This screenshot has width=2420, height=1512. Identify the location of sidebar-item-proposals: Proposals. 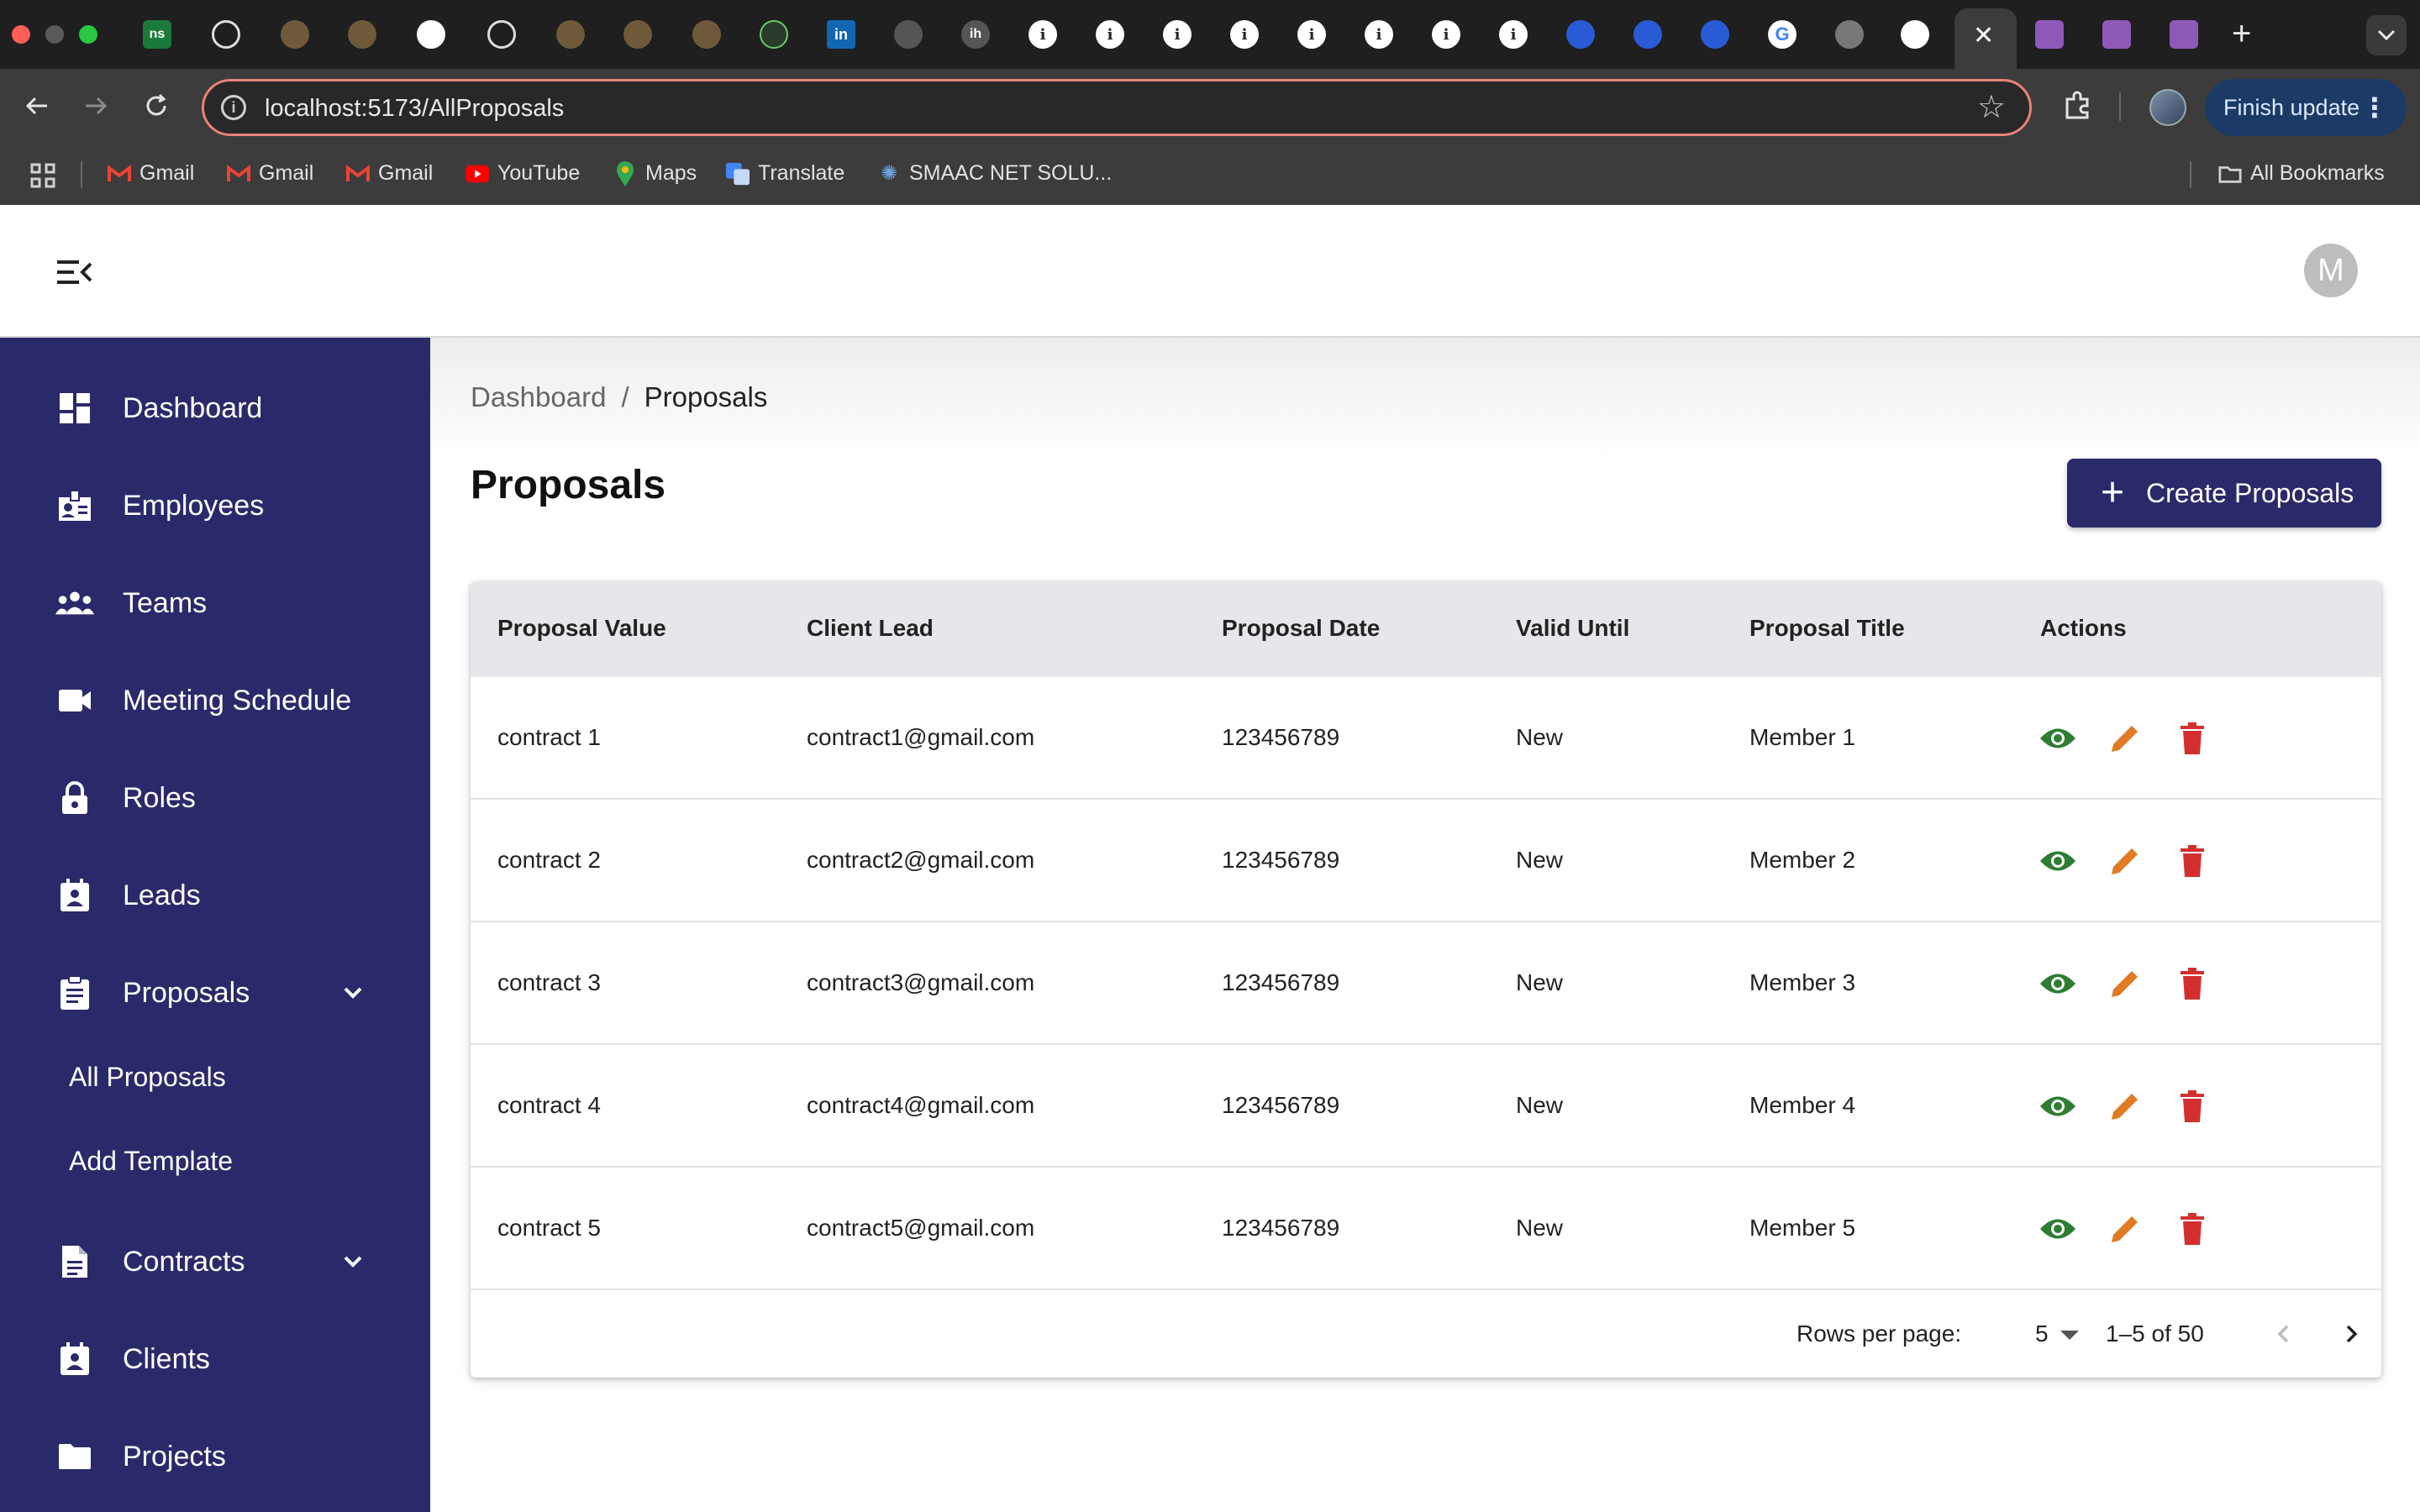
(215, 992).